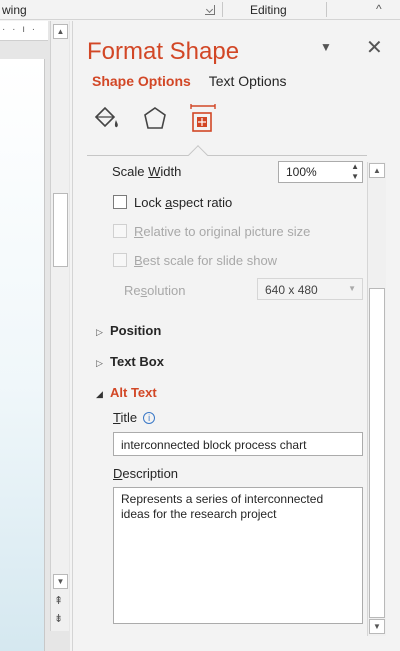 Image resolution: width=400 pixels, height=651 pixels. What do you see at coordinates (58, 619) in the screenshot?
I see `next-slide-button: ⇟` at bounding box center [58, 619].